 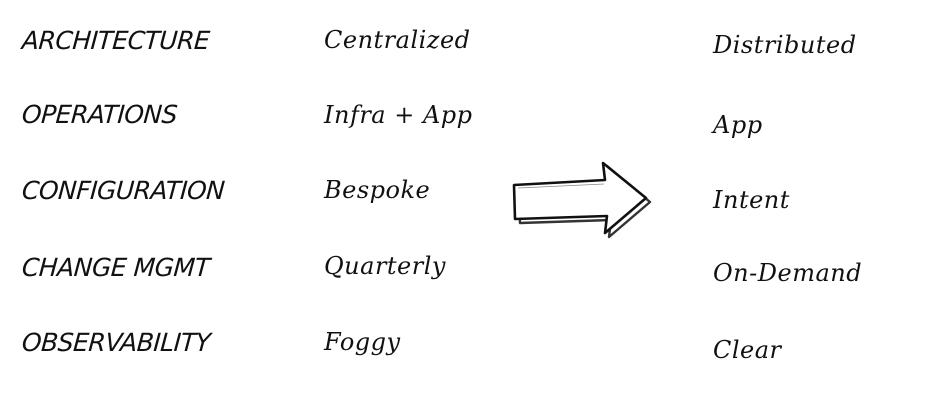 What do you see at coordinates (582, 200) in the screenshot?
I see `hand-drawn-arrow-right-icon` at bounding box center [582, 200].